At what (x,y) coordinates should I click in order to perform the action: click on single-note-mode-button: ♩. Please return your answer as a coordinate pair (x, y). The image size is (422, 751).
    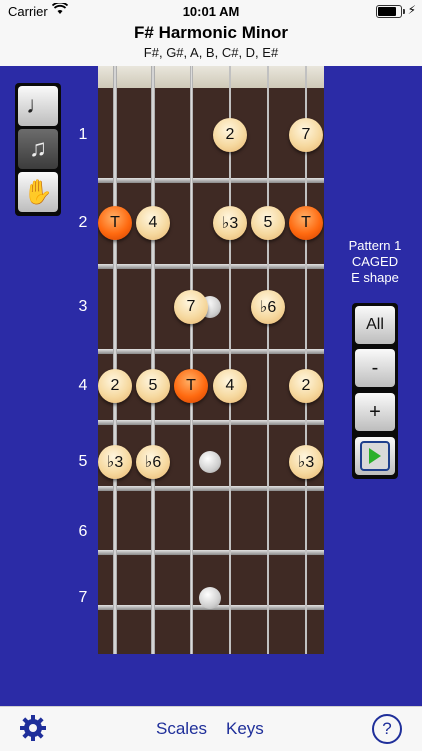
    Looking at the image, I should click on (38, 106).